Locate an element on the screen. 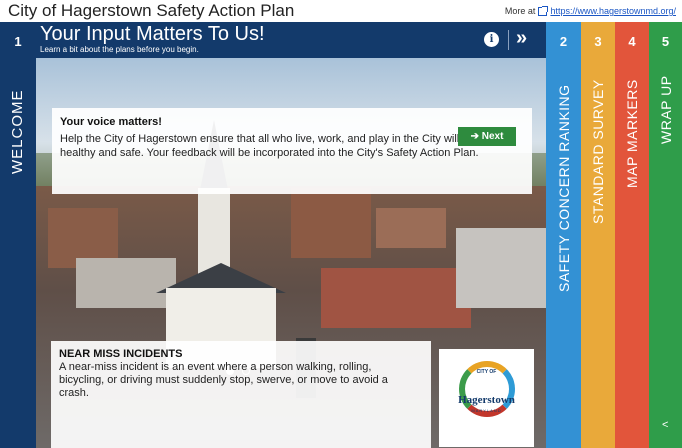  tab-safety-concern-ranking: 2 SAFETY CONCERN RANKING is located at coordinates (563, 235).